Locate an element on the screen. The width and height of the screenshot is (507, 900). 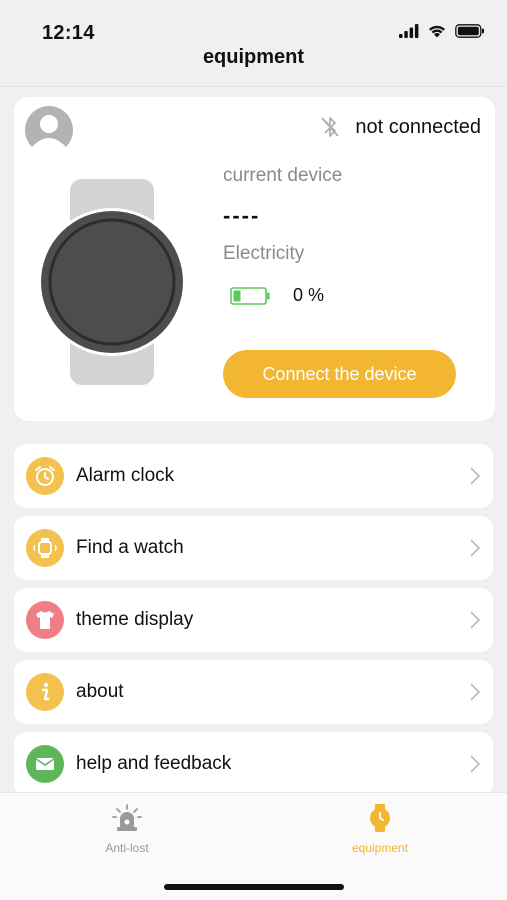
menu-label: Find a watch is located at coordinates (130, 547).